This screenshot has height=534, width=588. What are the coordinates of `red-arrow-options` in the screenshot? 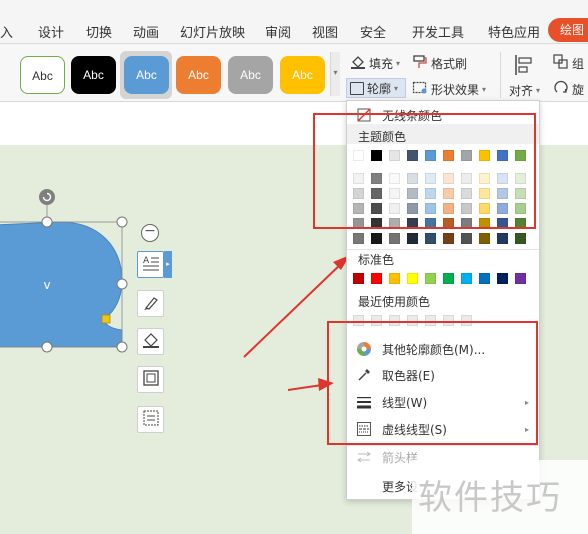 It's located at (305, 387).